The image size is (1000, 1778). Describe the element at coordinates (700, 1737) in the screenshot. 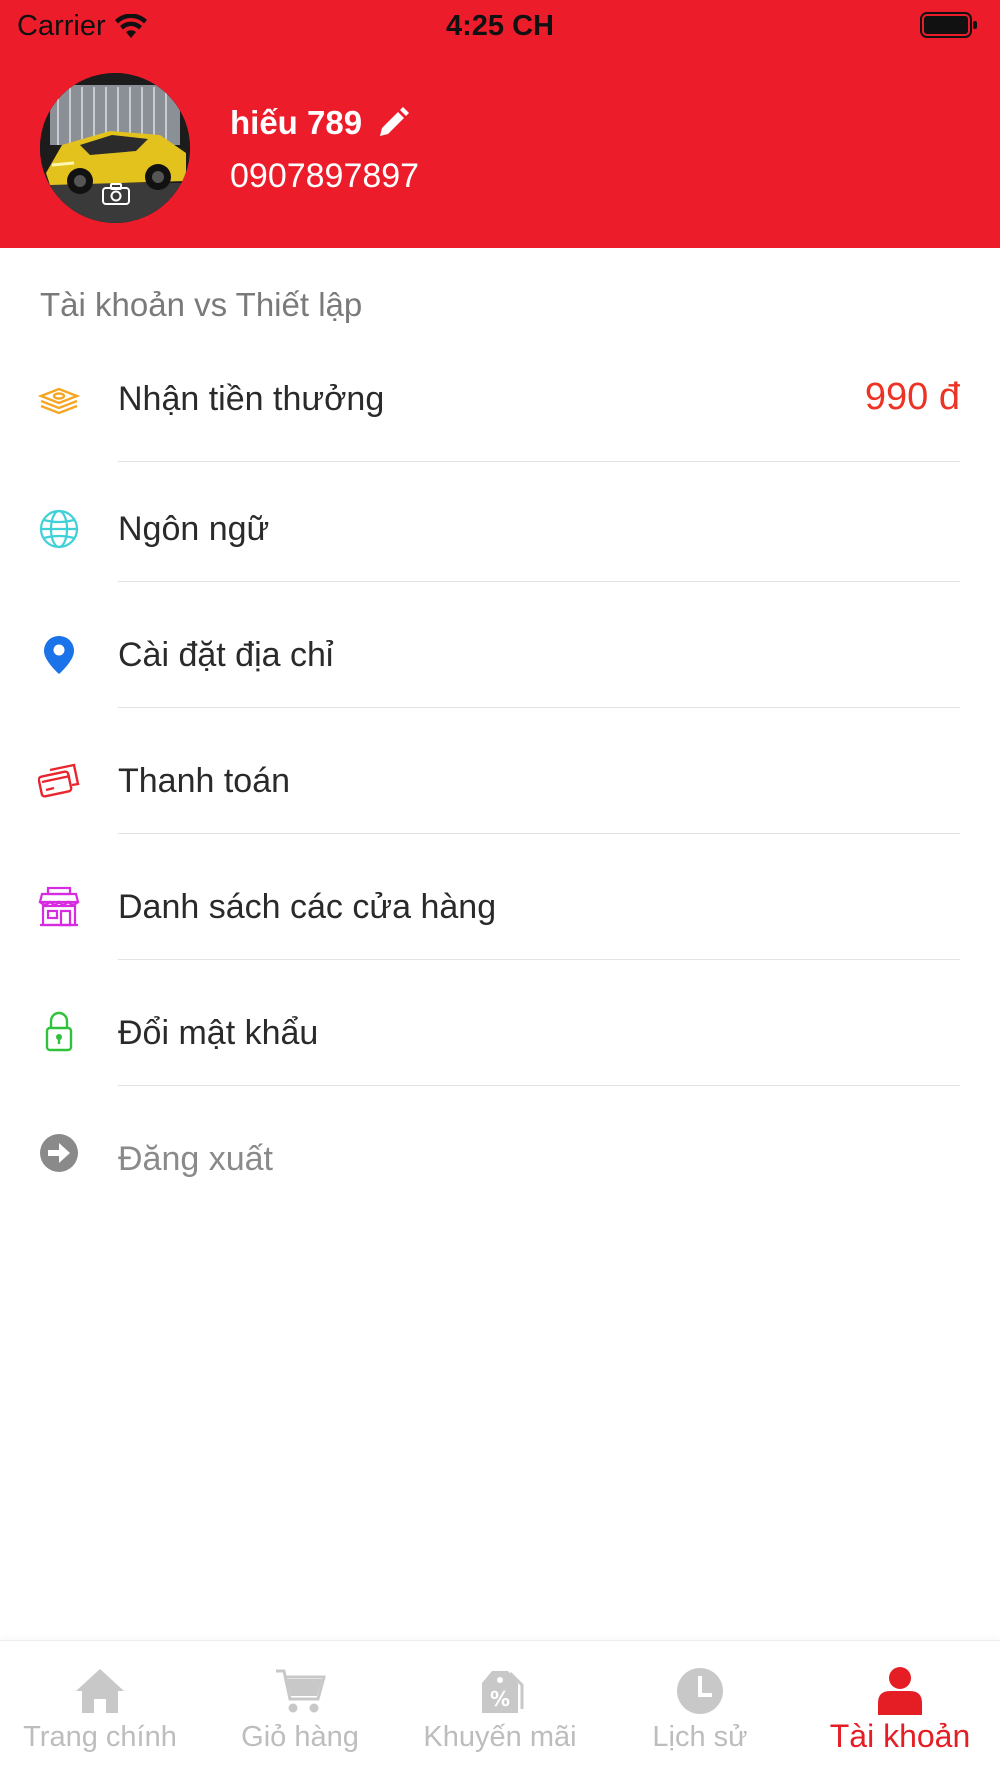

I see `tab-label: Lịch sử` at that location.